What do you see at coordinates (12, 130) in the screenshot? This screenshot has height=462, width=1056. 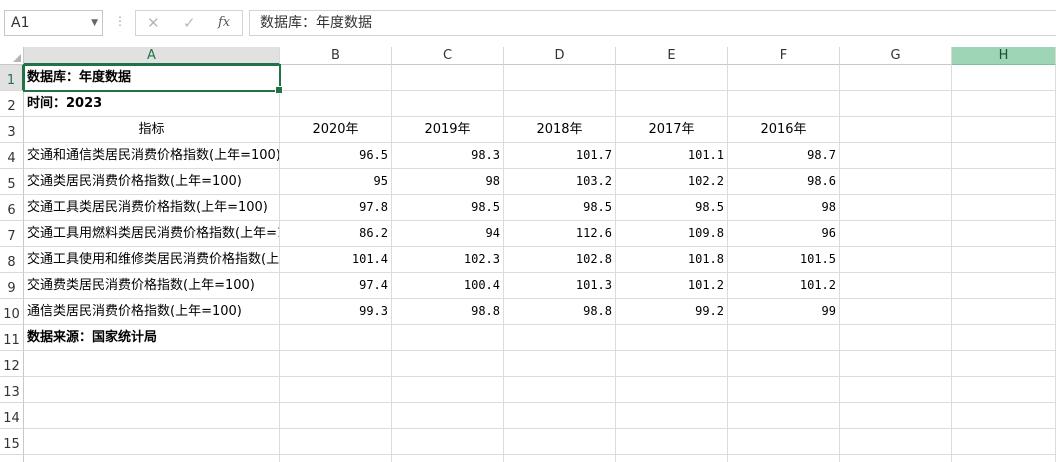 I see `row-header-3: 3` at bounding box center [12, 130].